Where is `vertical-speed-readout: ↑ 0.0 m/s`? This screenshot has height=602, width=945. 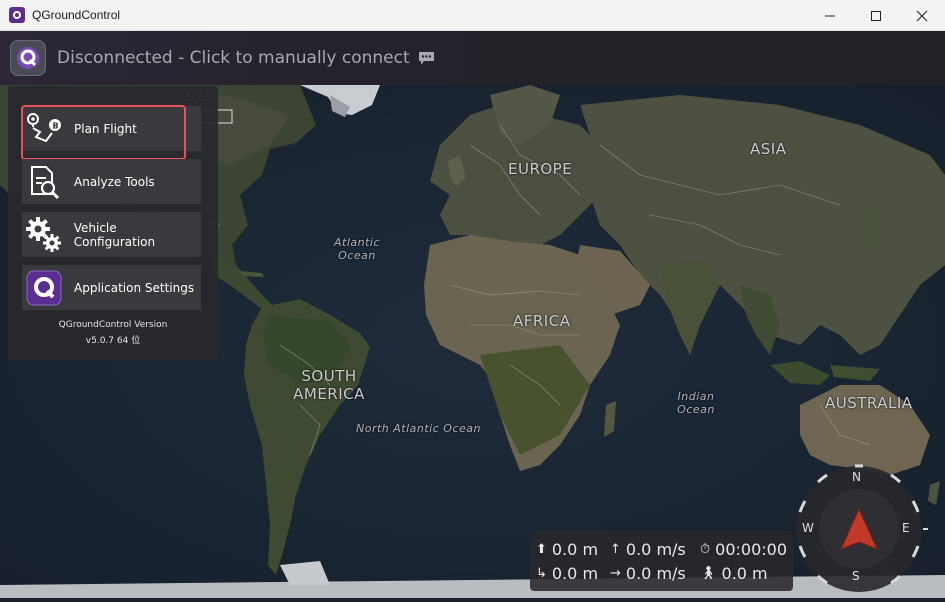 vertical-speed-readout: ↑ 0.0 m/s is located at coordinates (648, 549).